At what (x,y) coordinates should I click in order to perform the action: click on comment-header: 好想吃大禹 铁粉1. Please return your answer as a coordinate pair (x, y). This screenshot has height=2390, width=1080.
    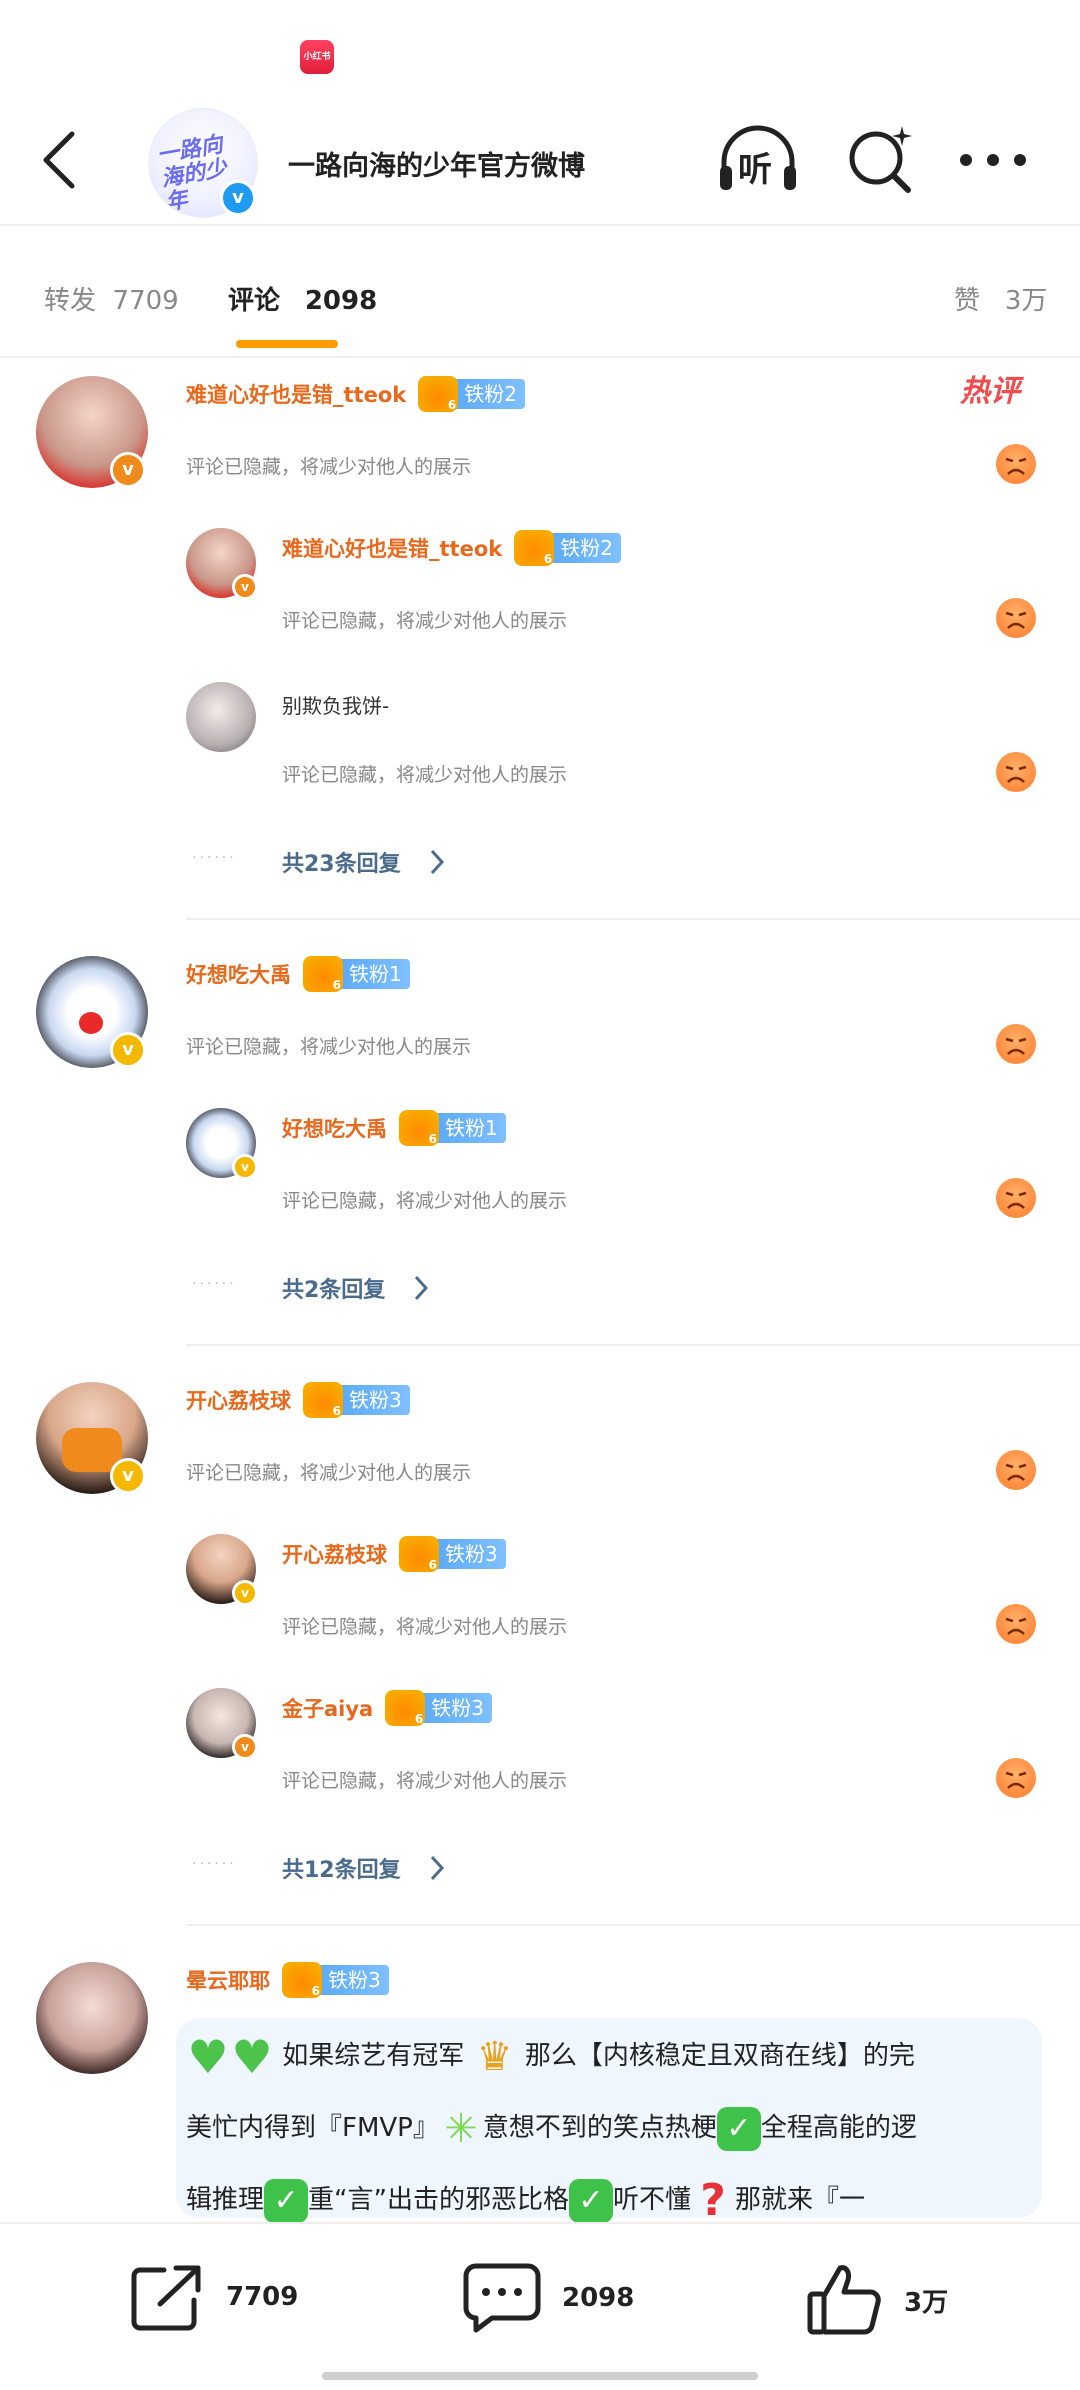
    Looking at the image, I should click on (298, 974).